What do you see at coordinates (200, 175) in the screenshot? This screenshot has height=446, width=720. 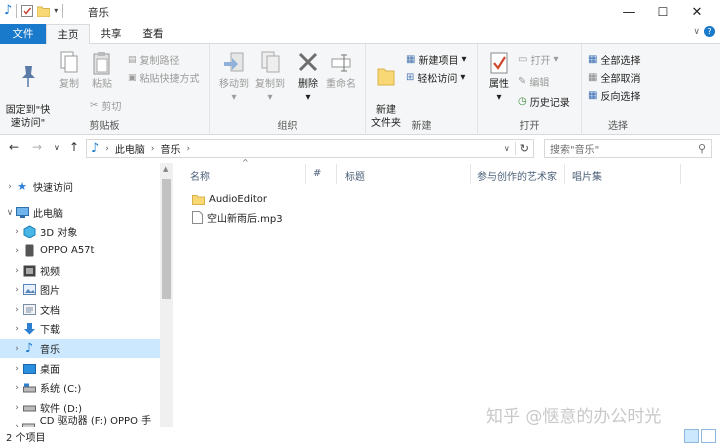 I see `column-name: 名称` at bounding box center [200, 175].